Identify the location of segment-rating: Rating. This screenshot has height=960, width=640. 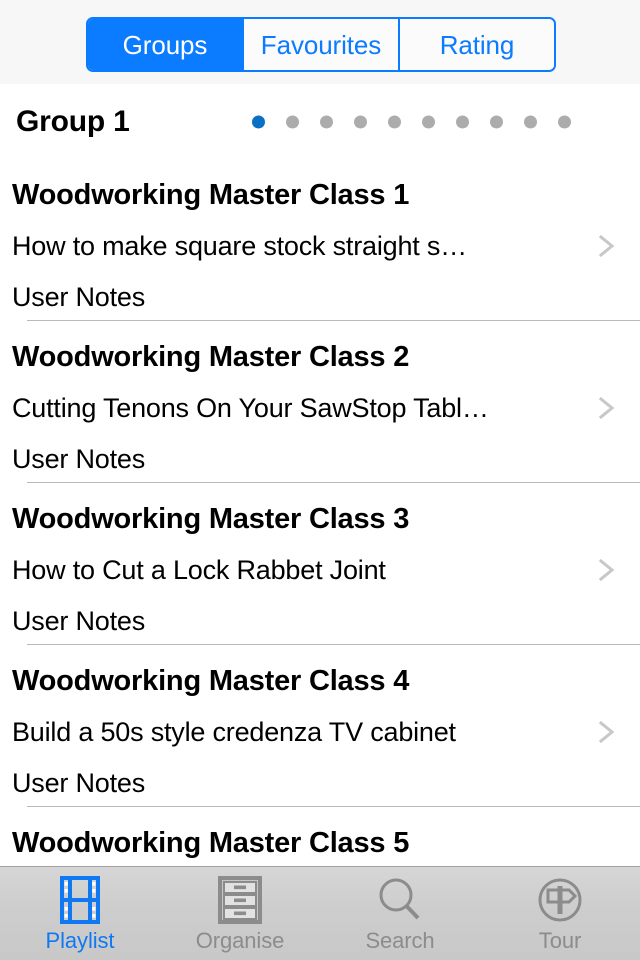
(476, 44).